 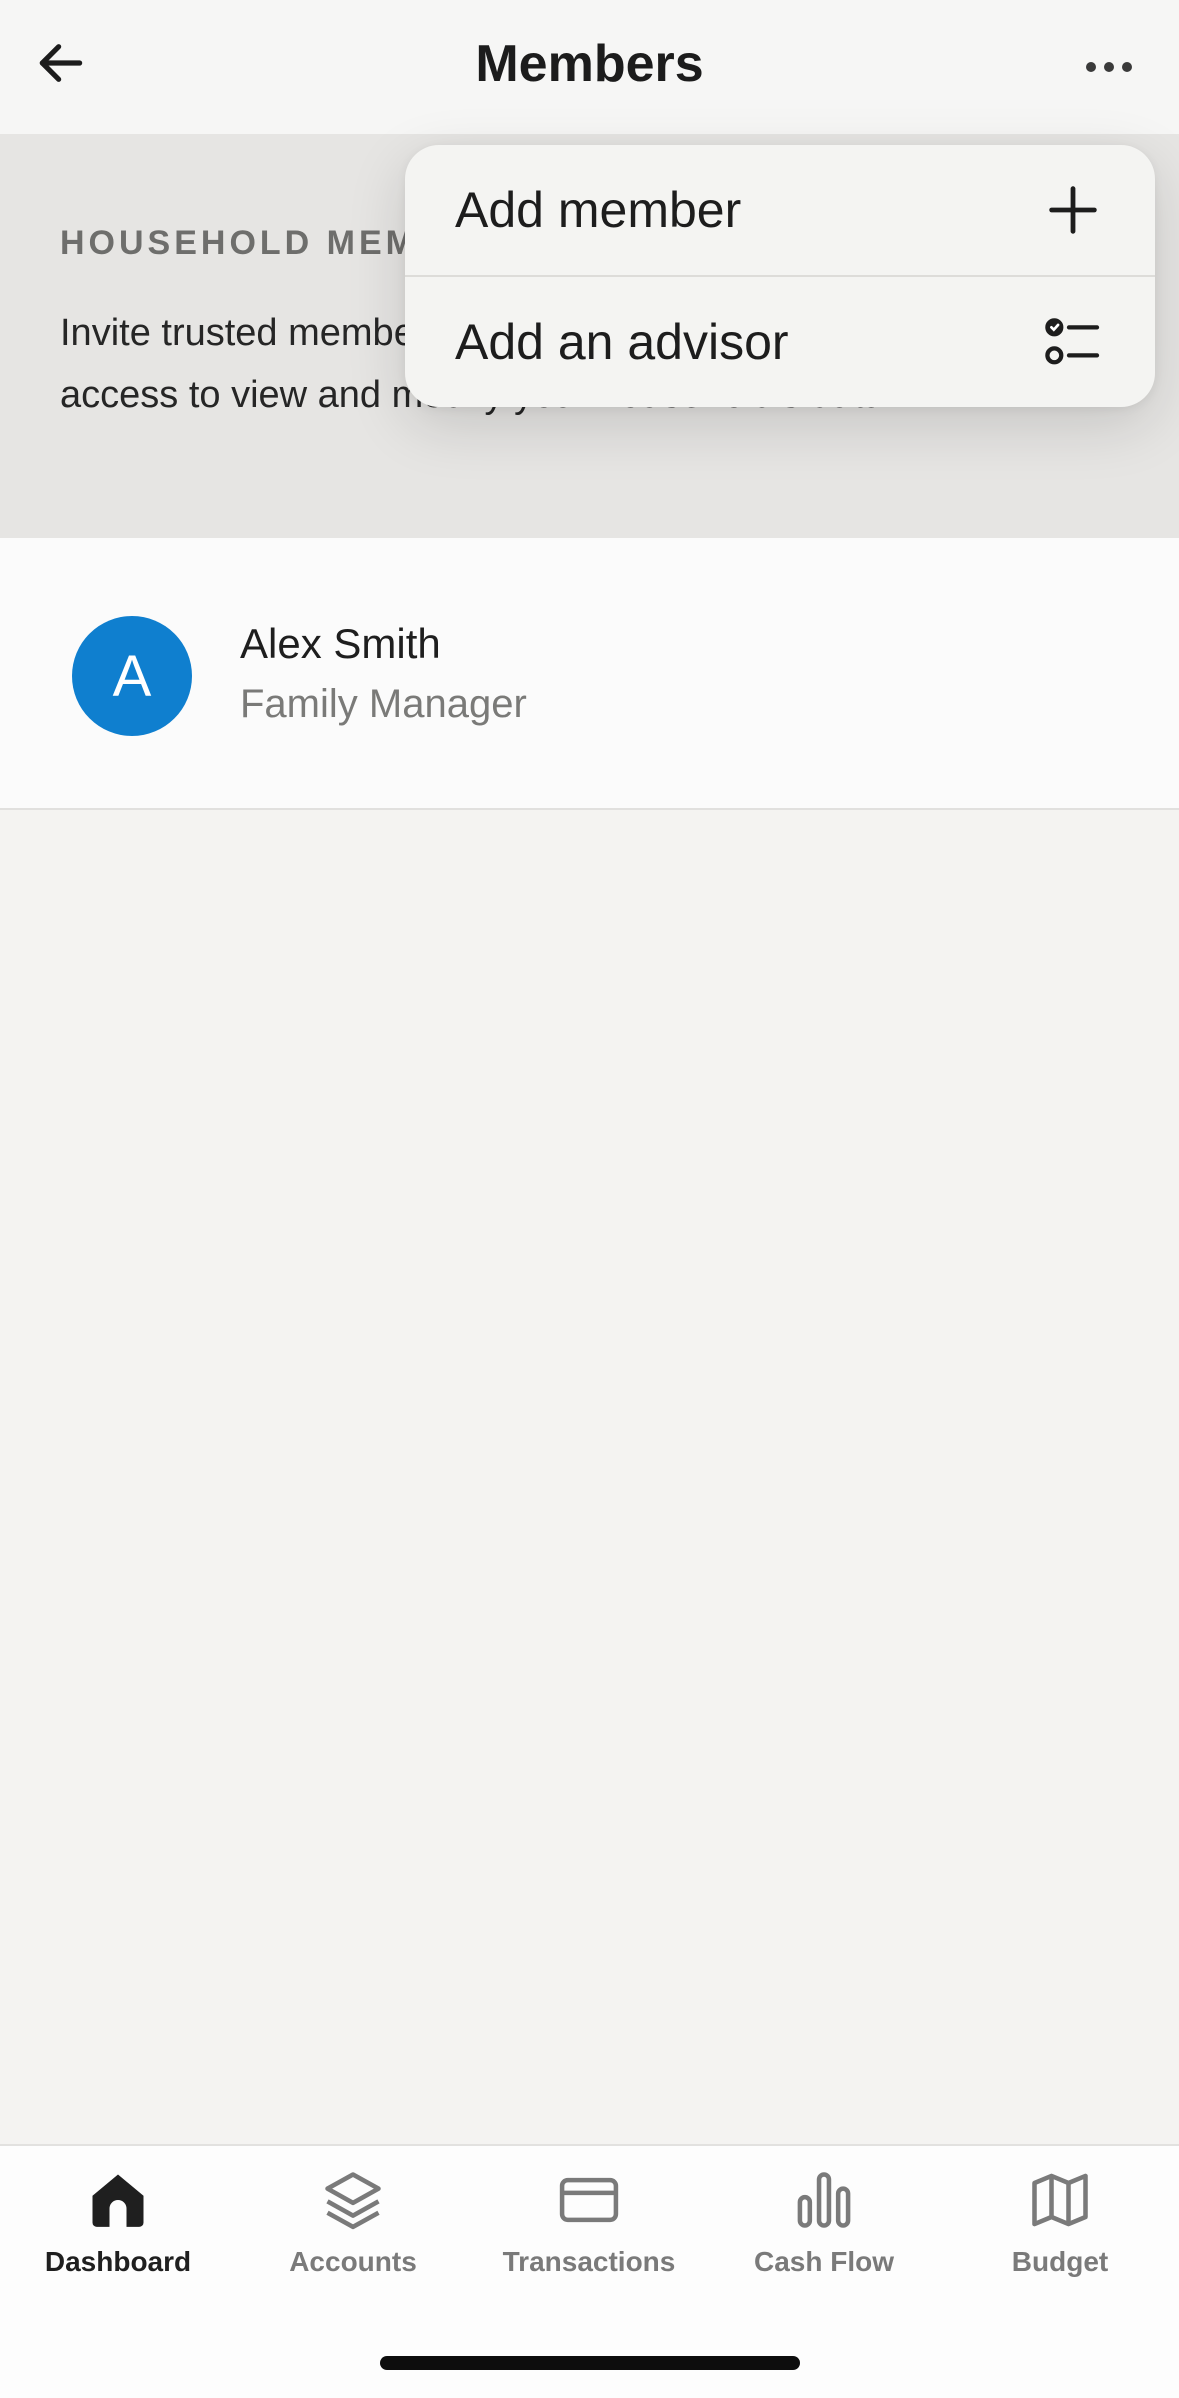 I want to click on menu-item-add-member: Add member, so click(x=780, y=211).